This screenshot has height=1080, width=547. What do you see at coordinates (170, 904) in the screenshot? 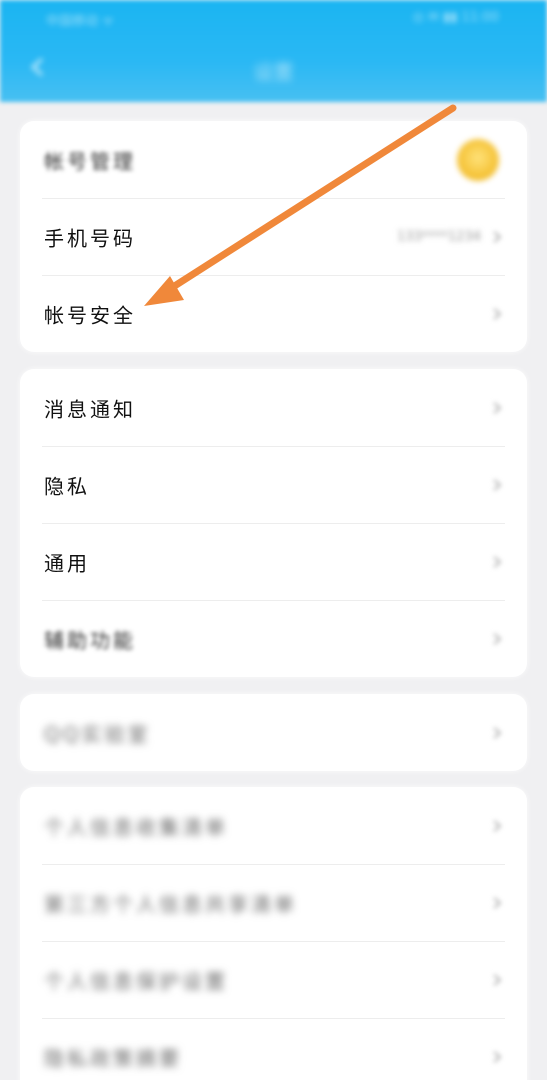
I see `third-party-sharing-label: 第三方个人信息共享清单` at bounding box center [170, 904].